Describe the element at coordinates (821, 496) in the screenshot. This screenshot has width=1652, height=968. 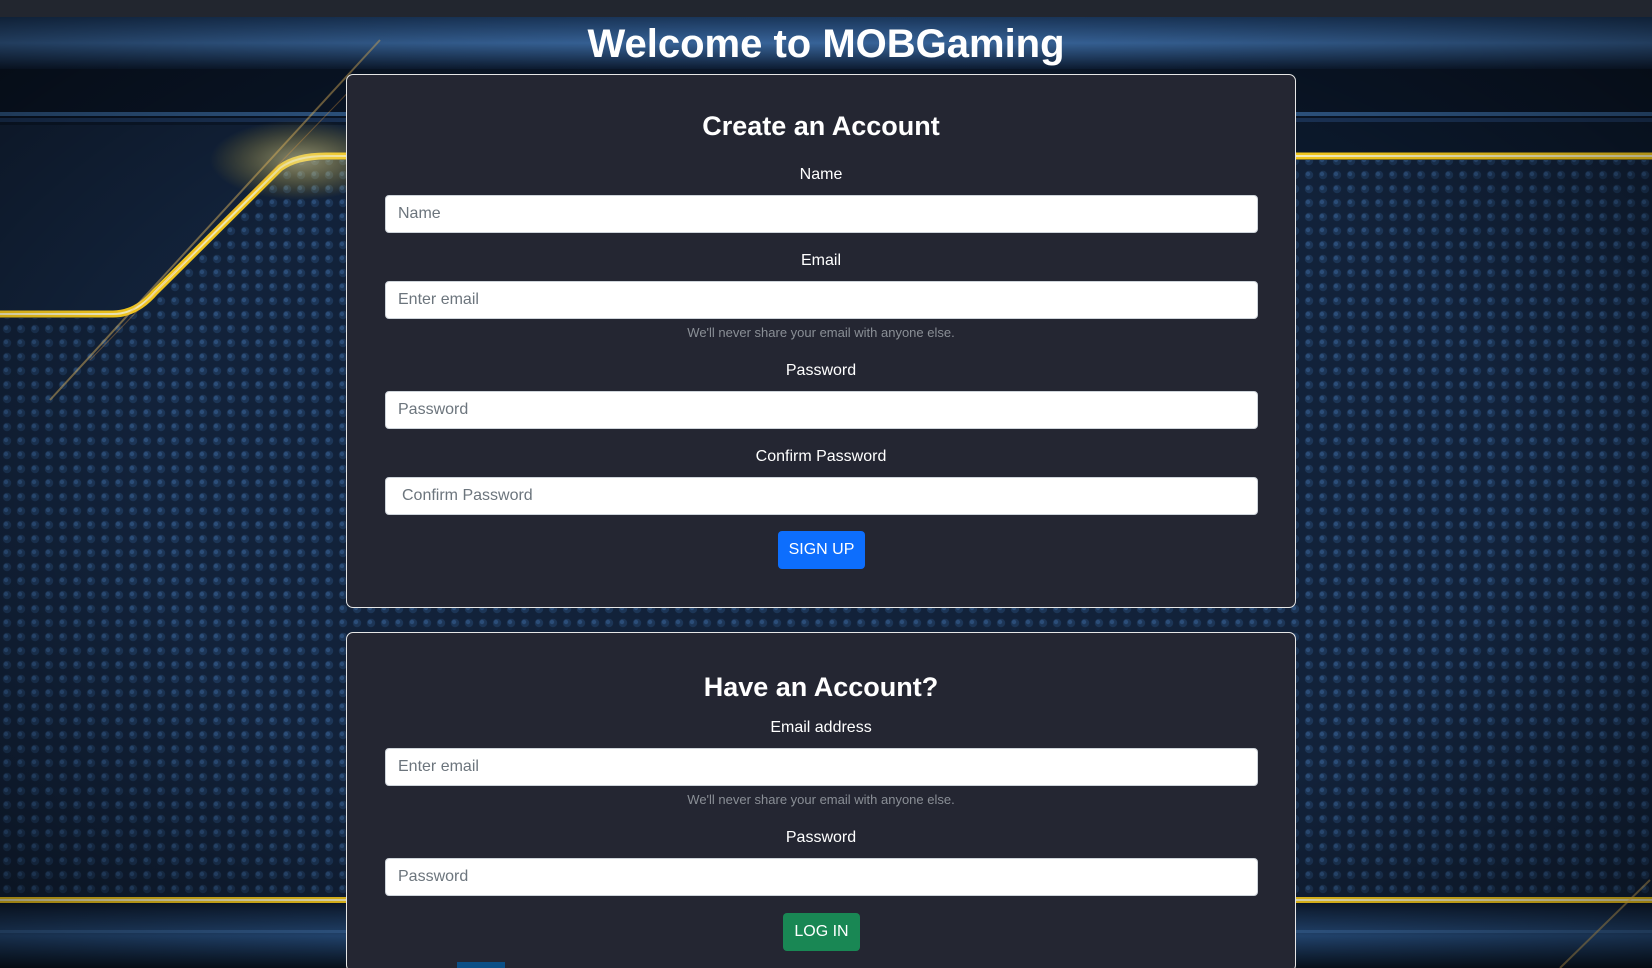
I see `signup-confirm-password-input` at that location.